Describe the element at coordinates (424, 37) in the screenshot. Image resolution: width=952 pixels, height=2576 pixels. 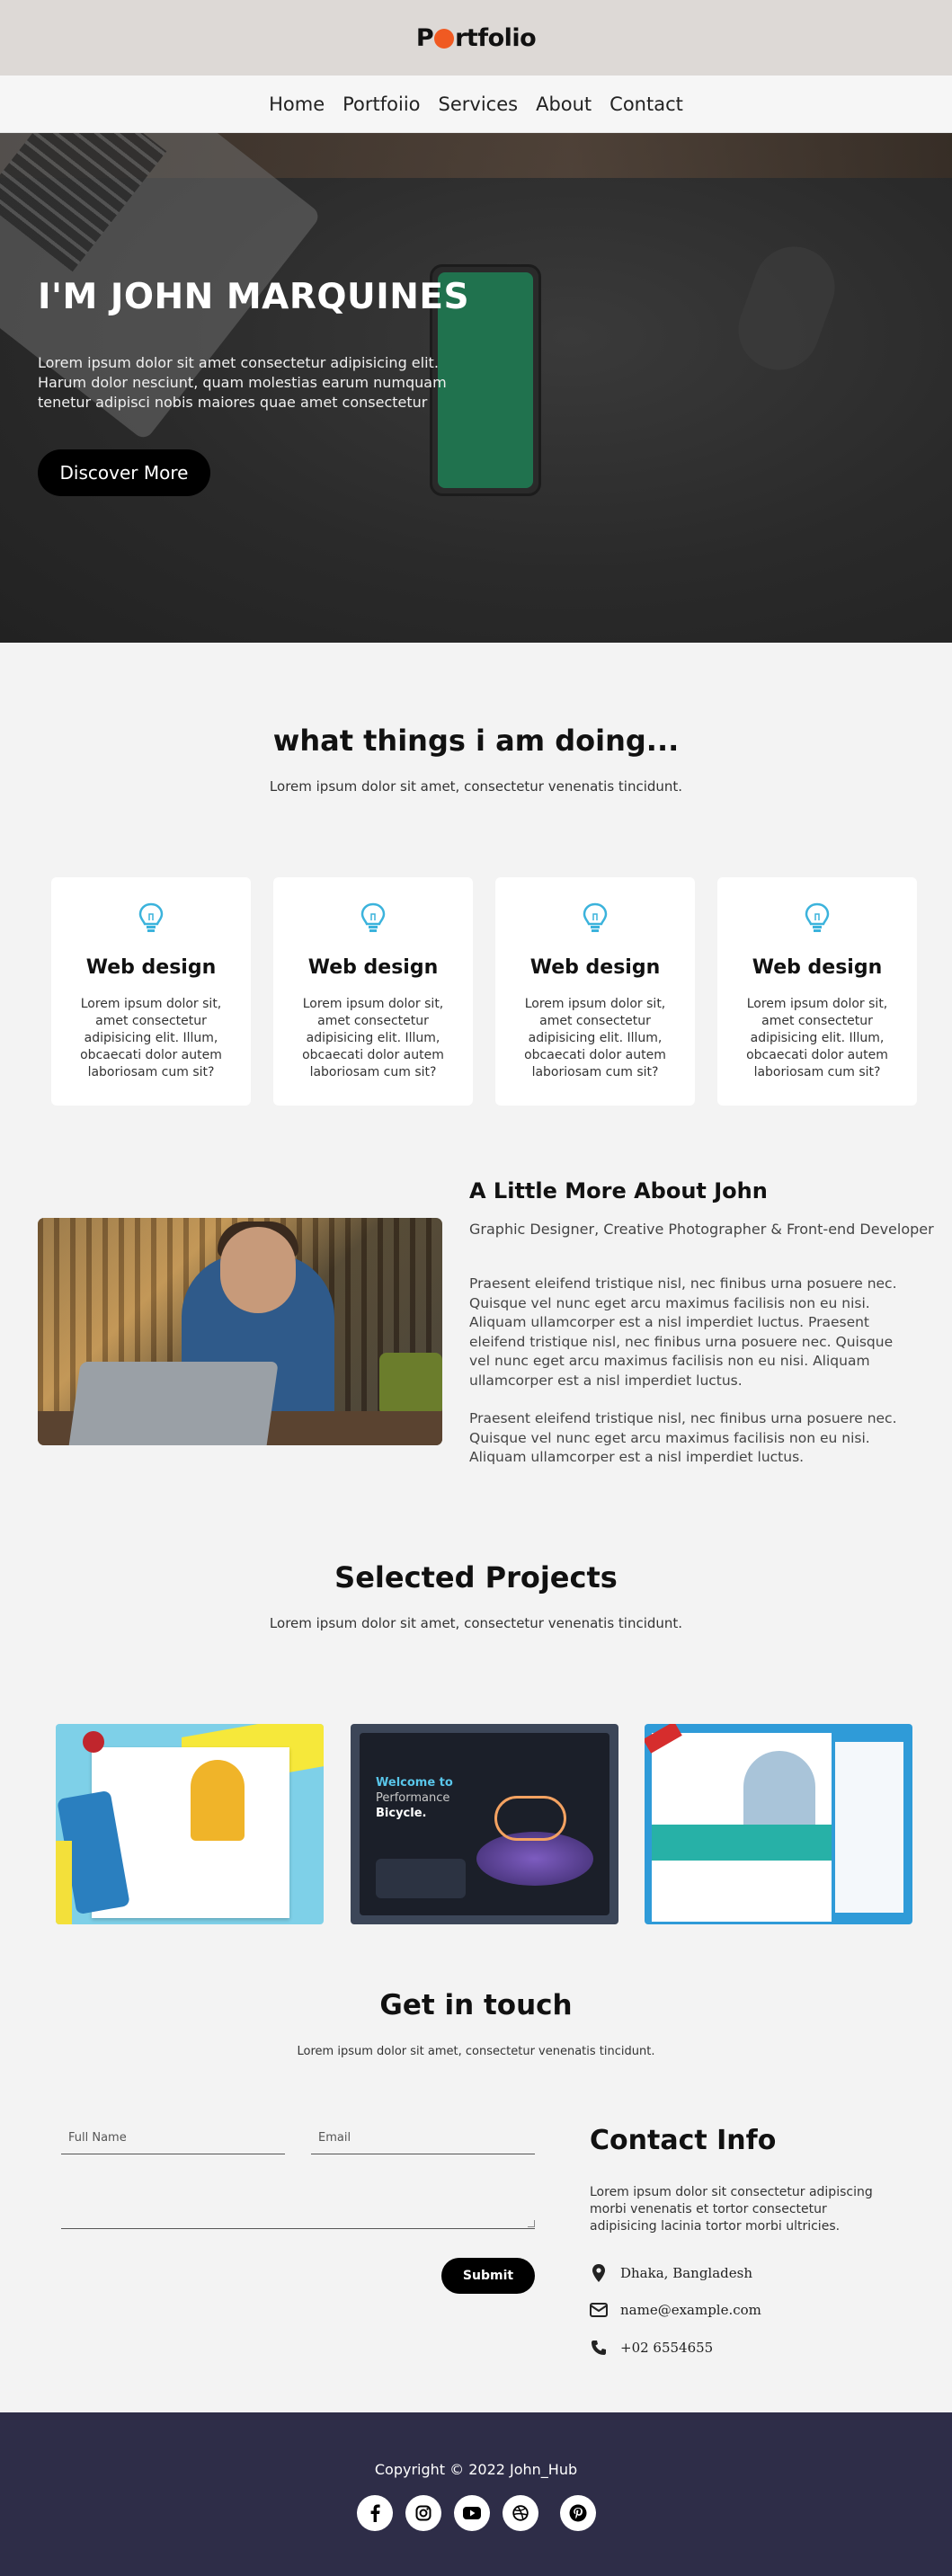
I see `logo-prefix: P` at that location.